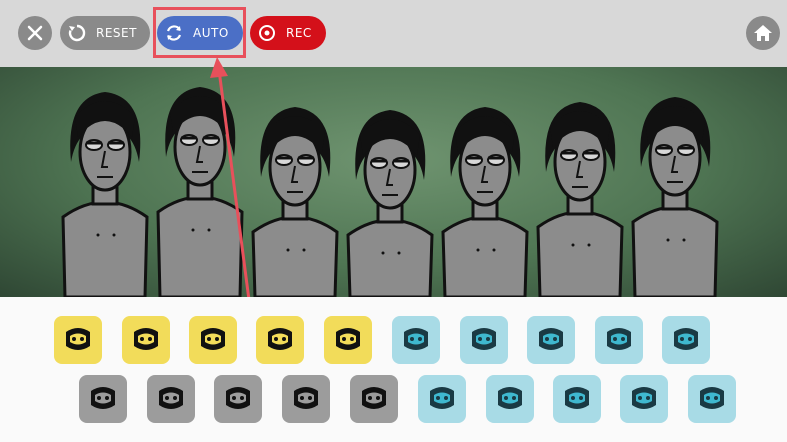 This screenshot has height=442, width=787. What do you see at coordinates (103, 399) in the screenshot?
I see `face-gray-icon` at bounding box center [103, 399].